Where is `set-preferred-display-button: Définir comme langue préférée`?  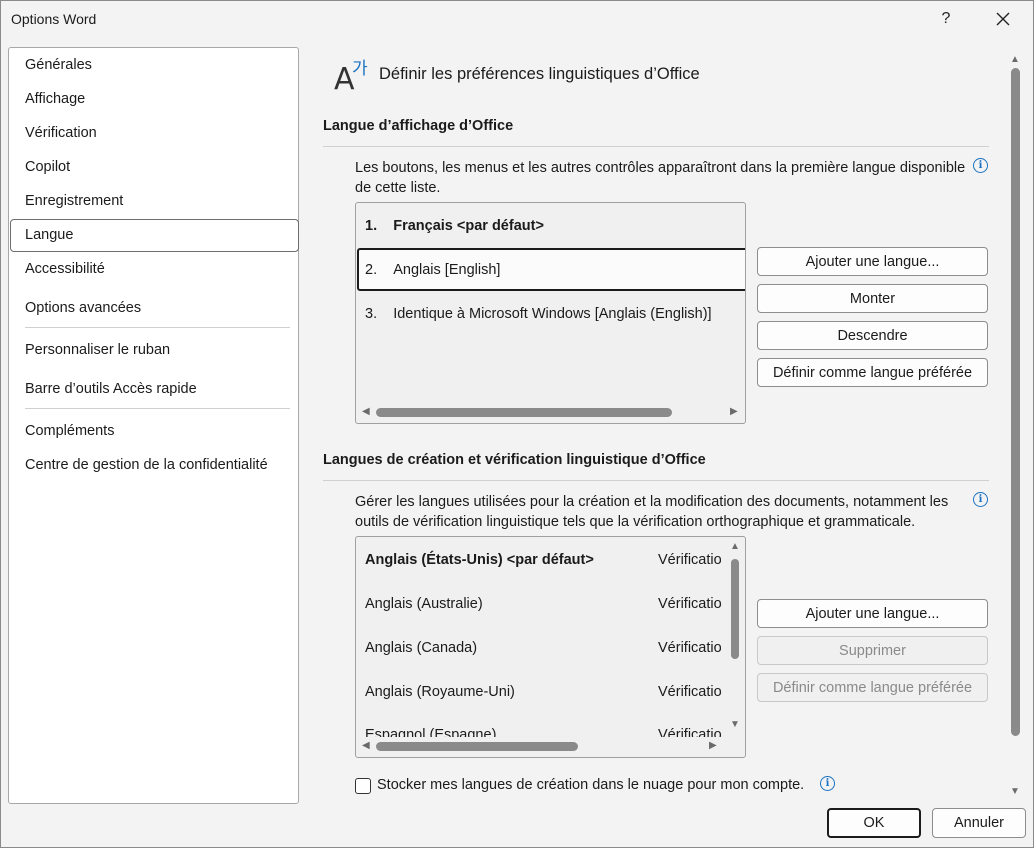
set-preferred-display-button: Définir comme langue préférée is located at coordinates (872, 372).